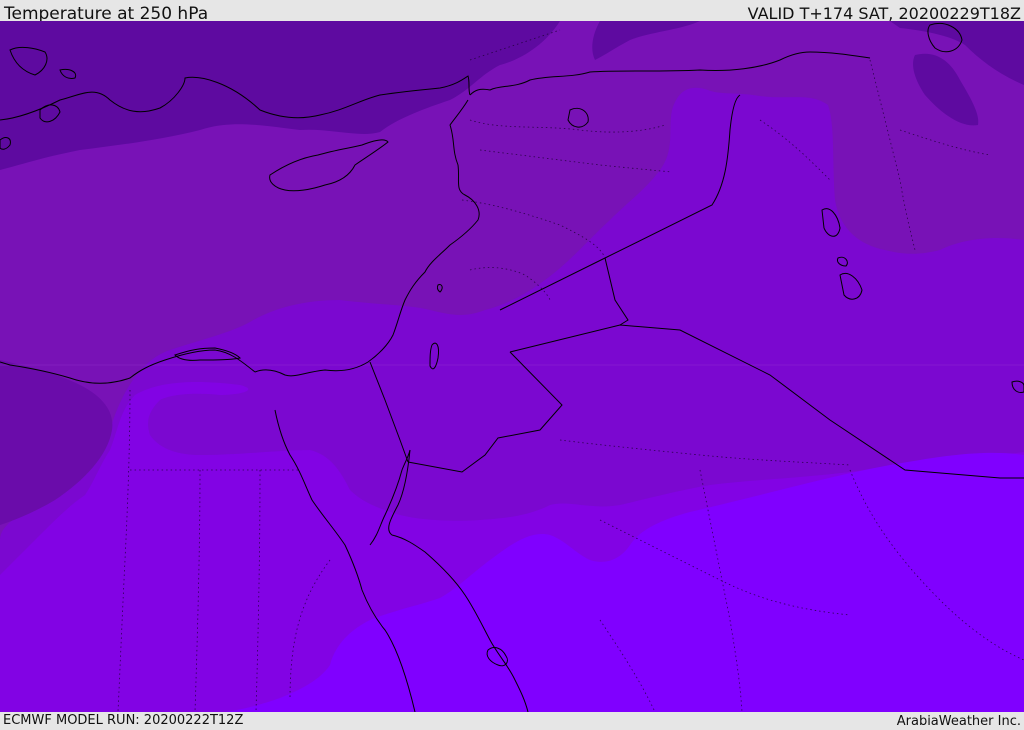 Image resolution: width=1024 pixels, height=730 pixels. What do you see at coordinates (123, 720) in the screenshot?
I see `model-run-label: ECMWF MODEL RUN: 20200222T12Z` at bounding box center [123, 720].